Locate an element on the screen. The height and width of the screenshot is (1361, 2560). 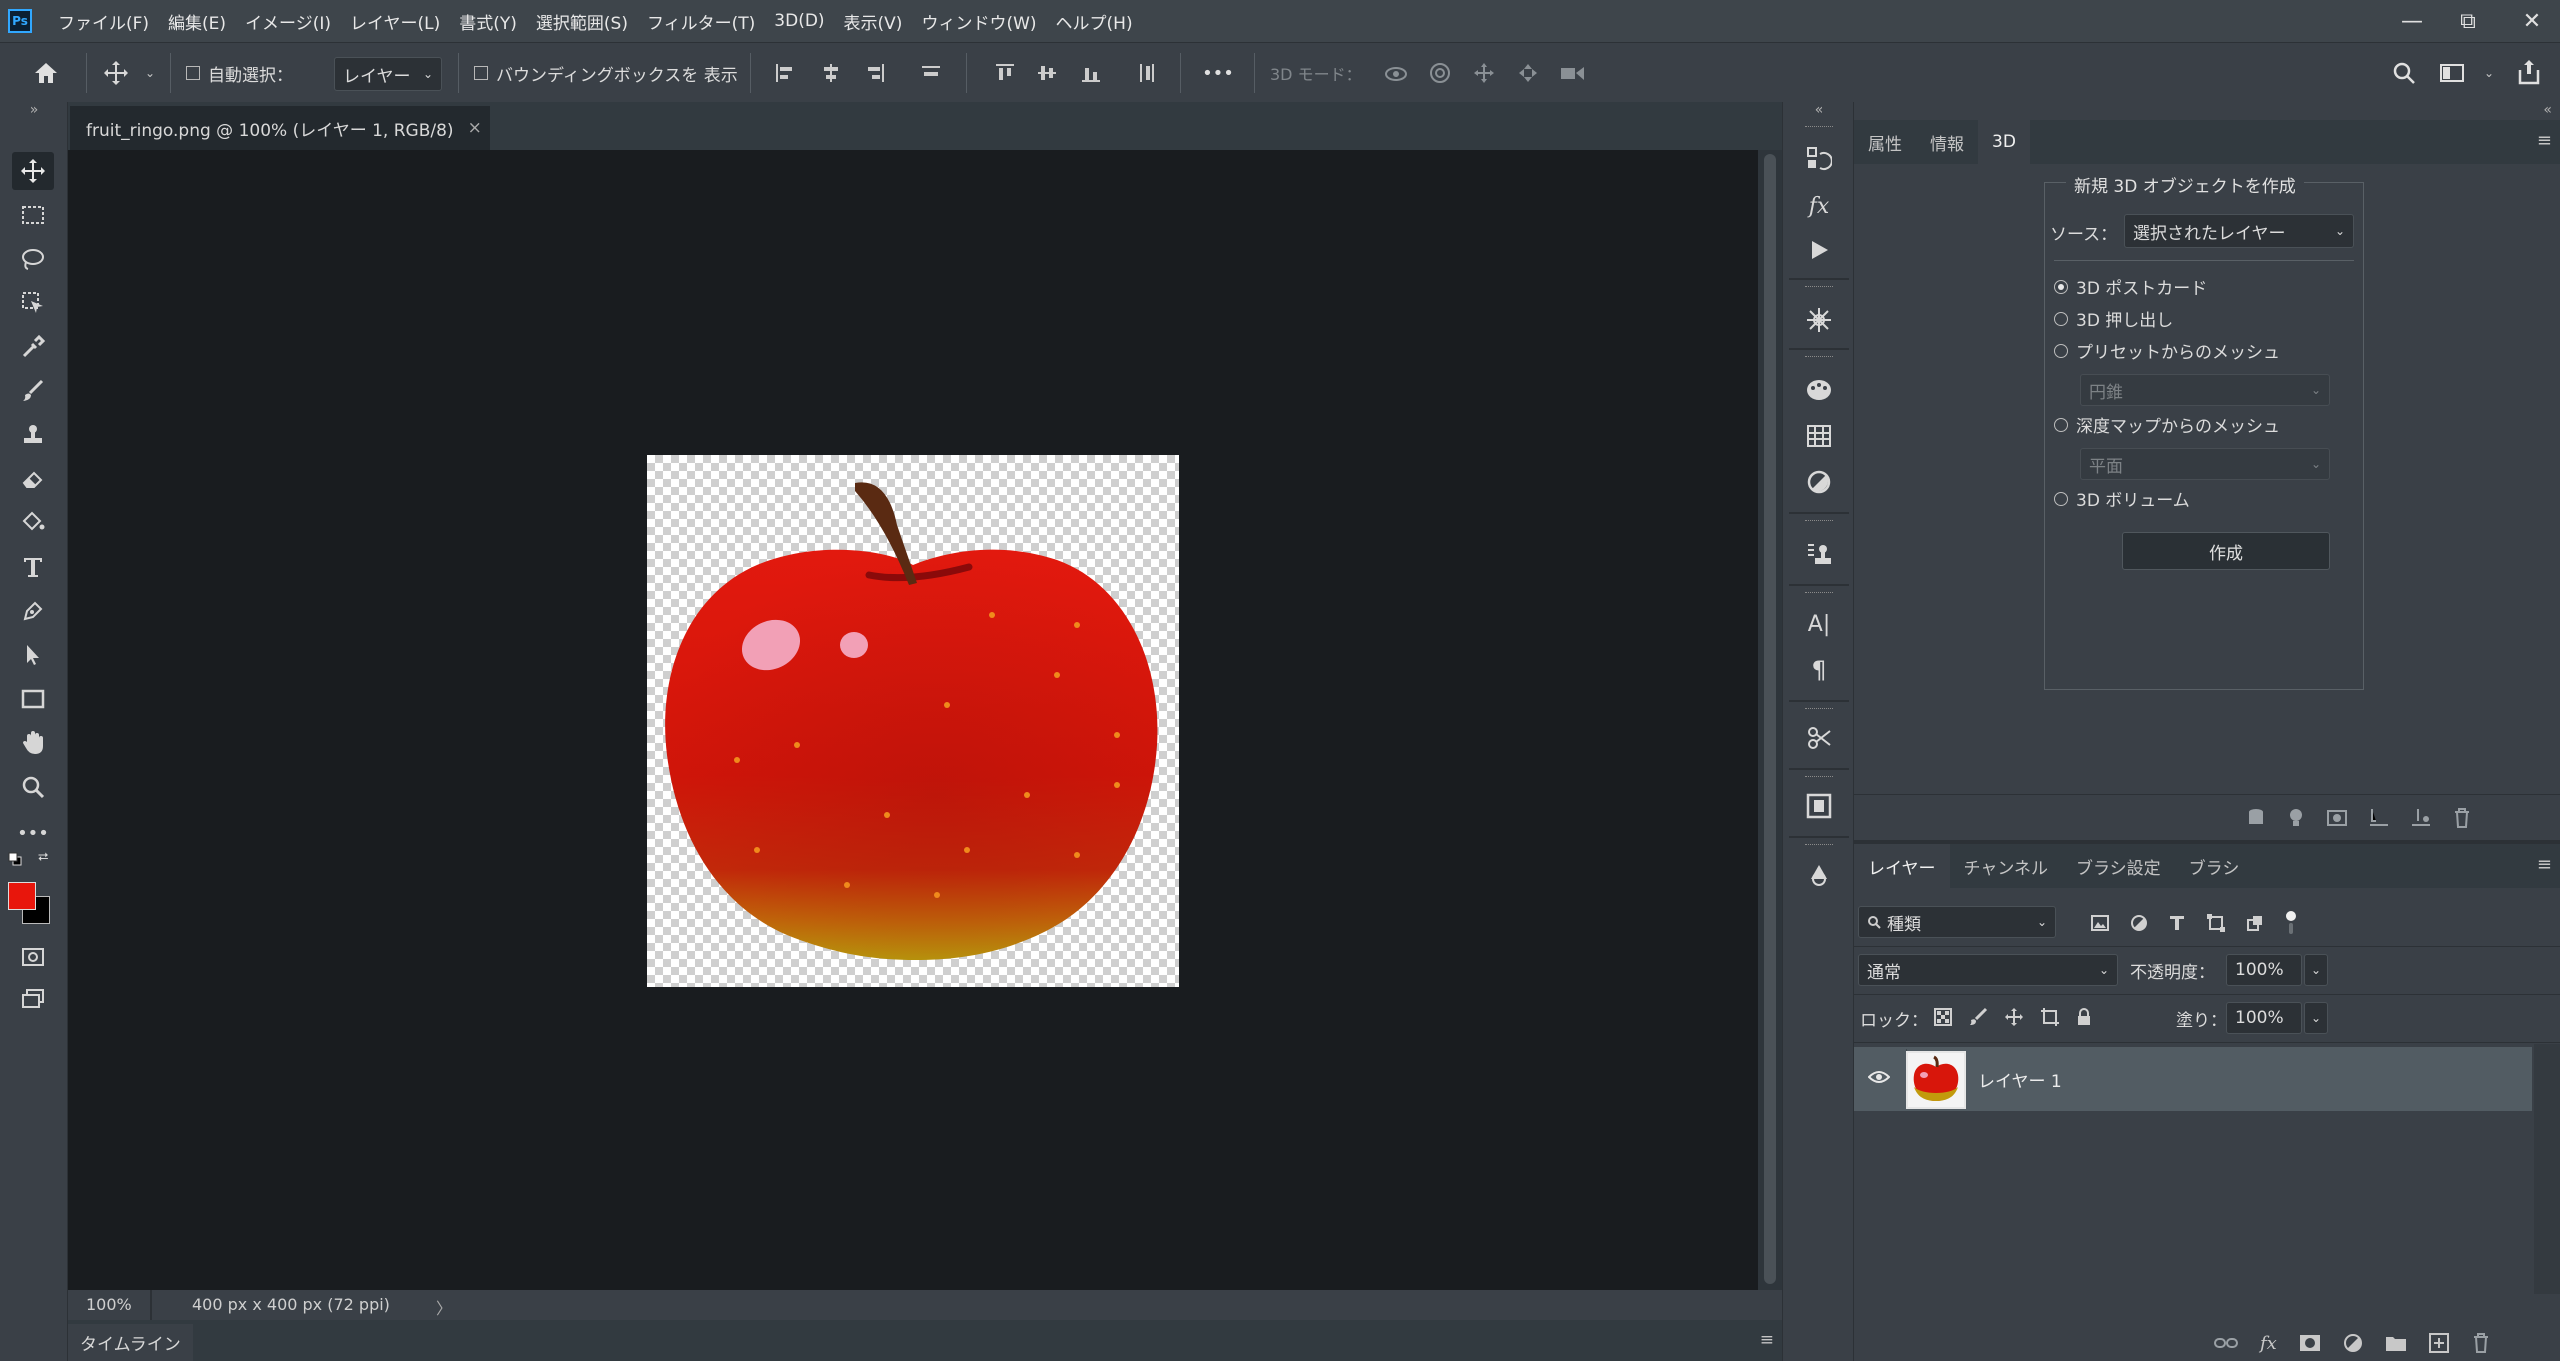
opacity-field: 100% is located at coordinates (2264, 970).